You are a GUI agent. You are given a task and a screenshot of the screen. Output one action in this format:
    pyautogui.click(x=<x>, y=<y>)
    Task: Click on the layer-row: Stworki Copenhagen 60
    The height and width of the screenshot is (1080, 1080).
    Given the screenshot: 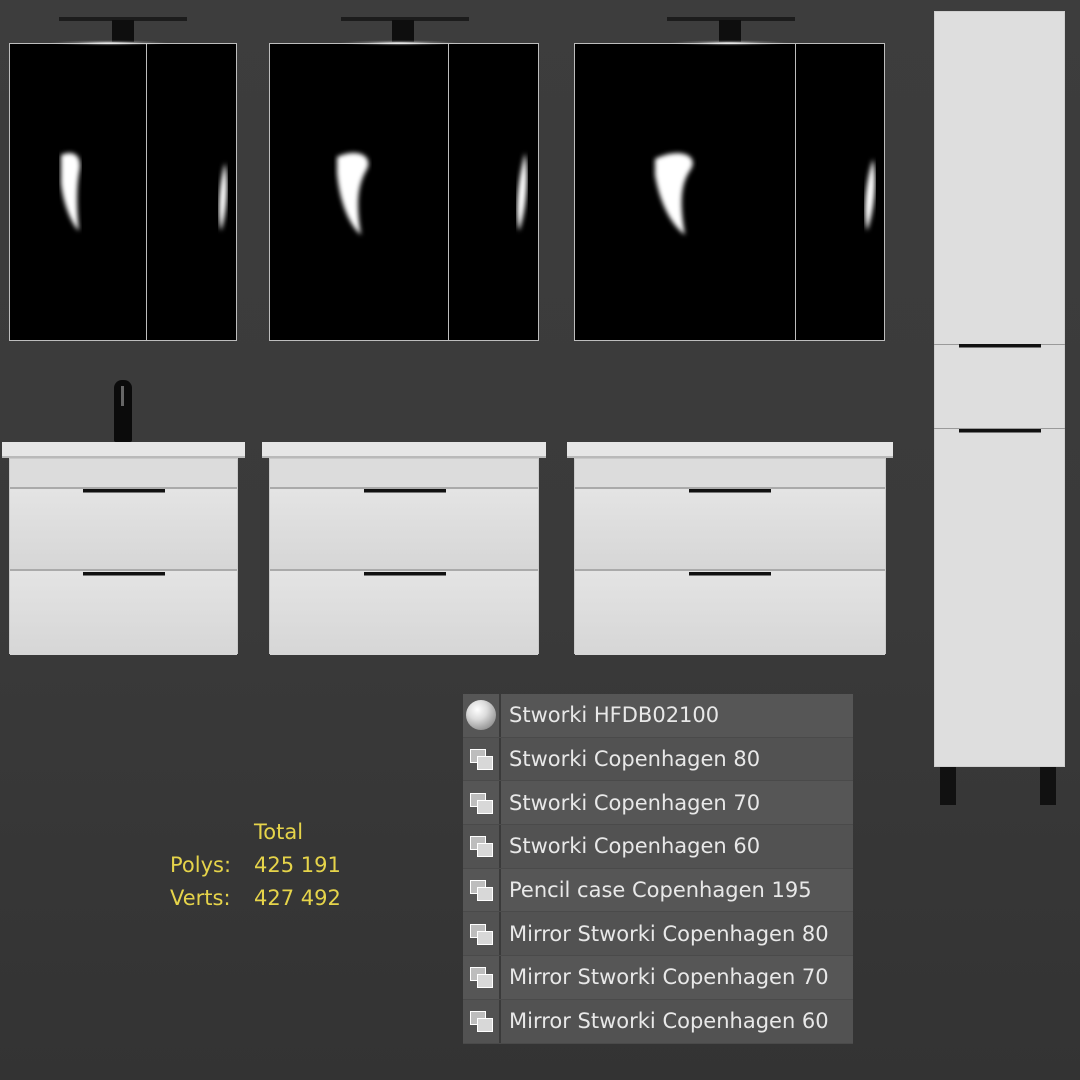 What is the action you would take?
    pyautogui.click(x=658, y=847)
    